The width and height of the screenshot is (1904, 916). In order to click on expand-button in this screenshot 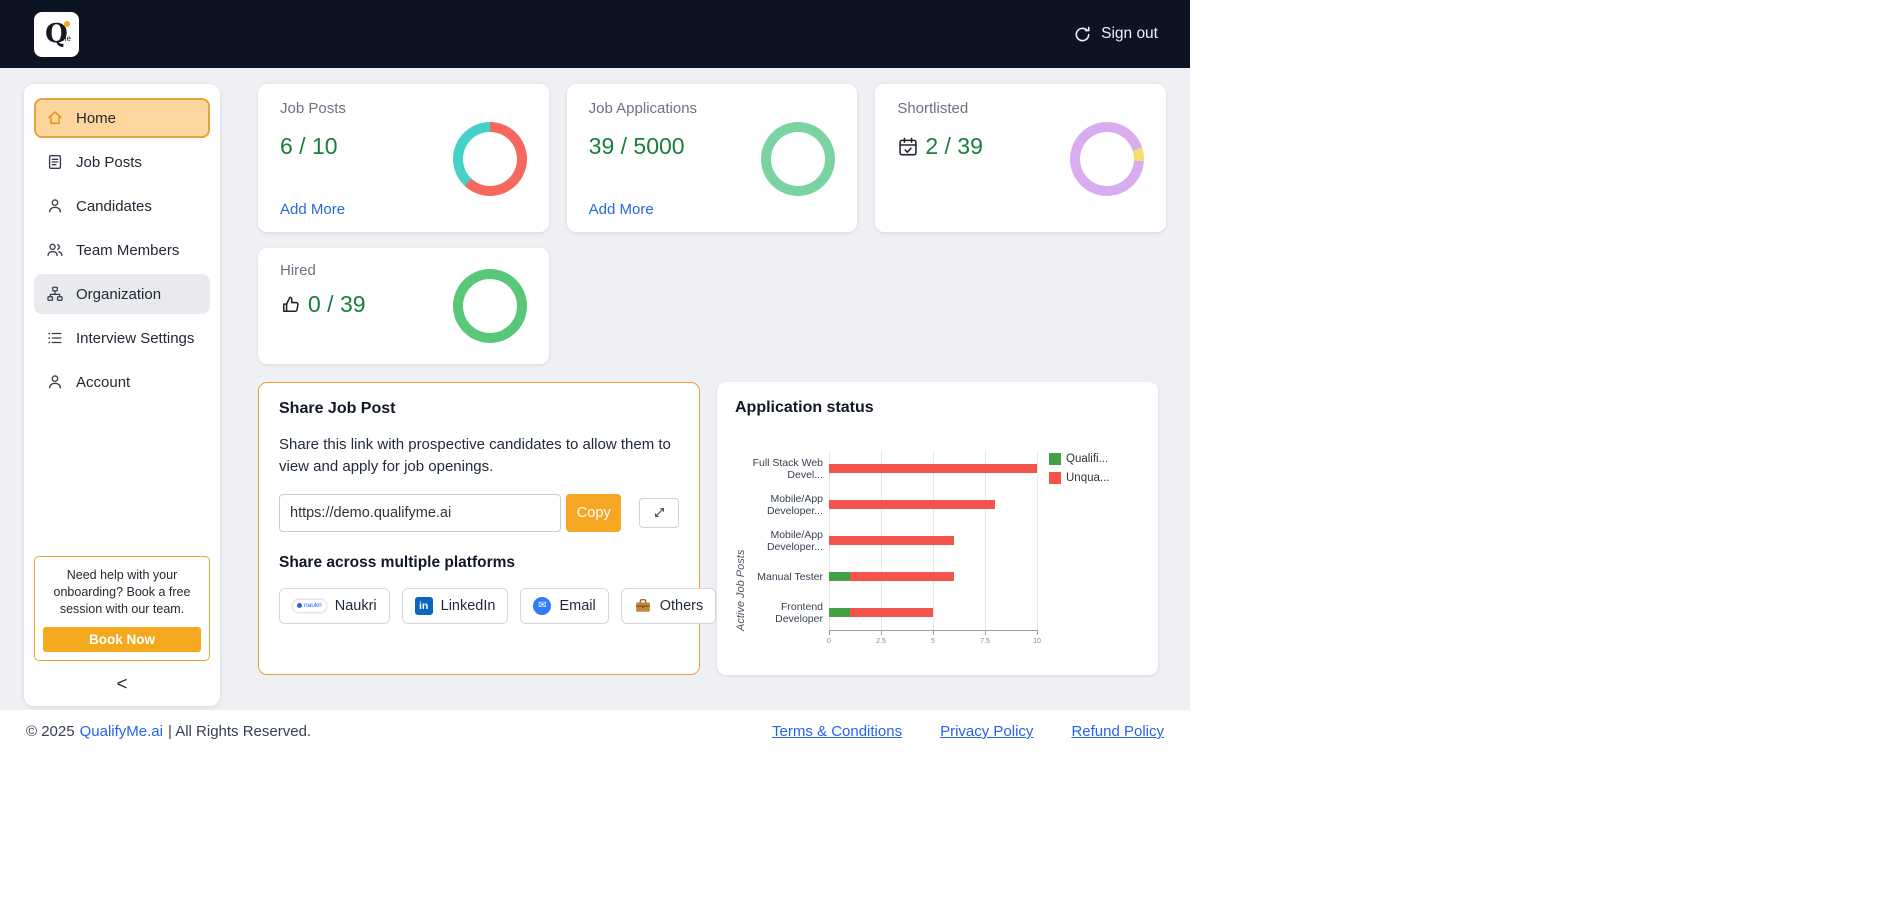, I will do `click(659, 512)`.